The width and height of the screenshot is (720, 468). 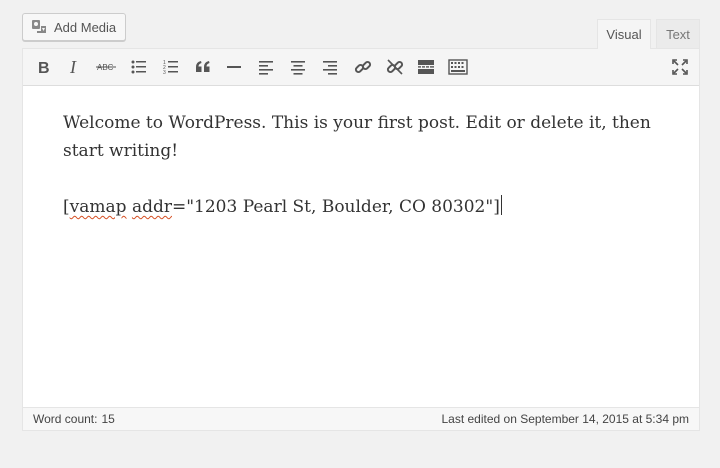 I want to click on insert-link-button, so click(x=363, y=67).